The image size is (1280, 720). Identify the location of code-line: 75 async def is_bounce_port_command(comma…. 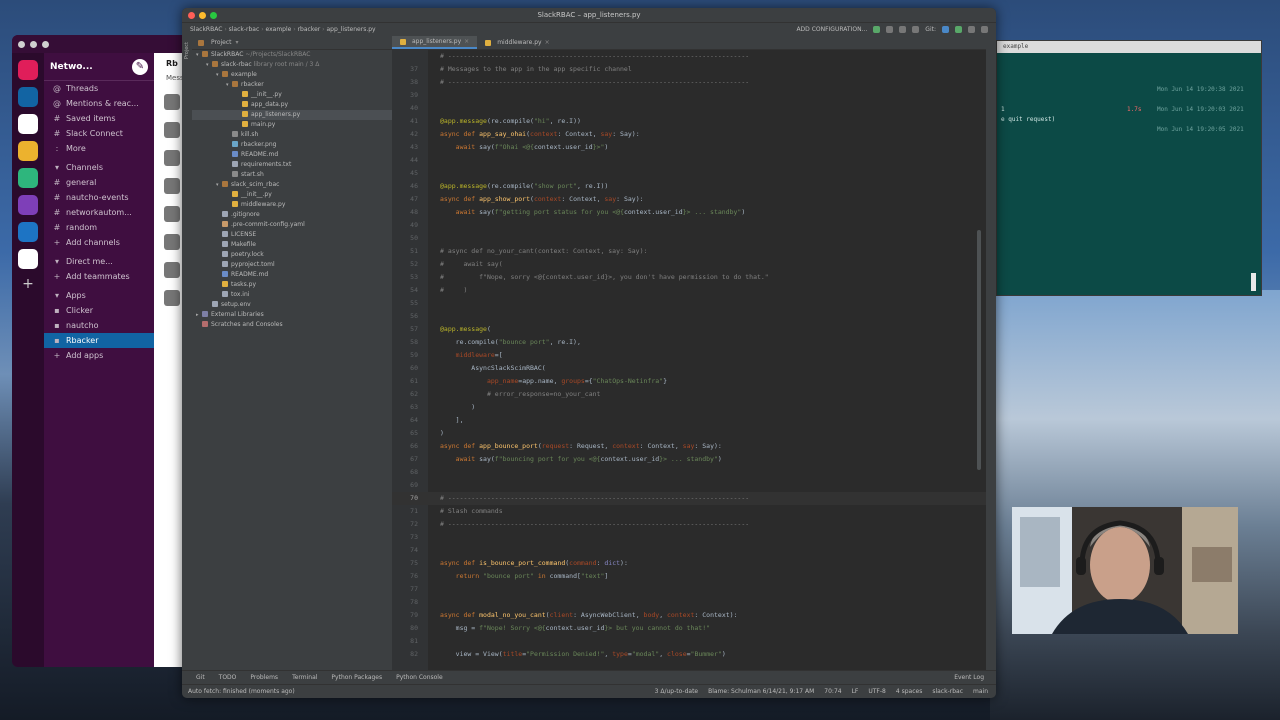
(689, 563).